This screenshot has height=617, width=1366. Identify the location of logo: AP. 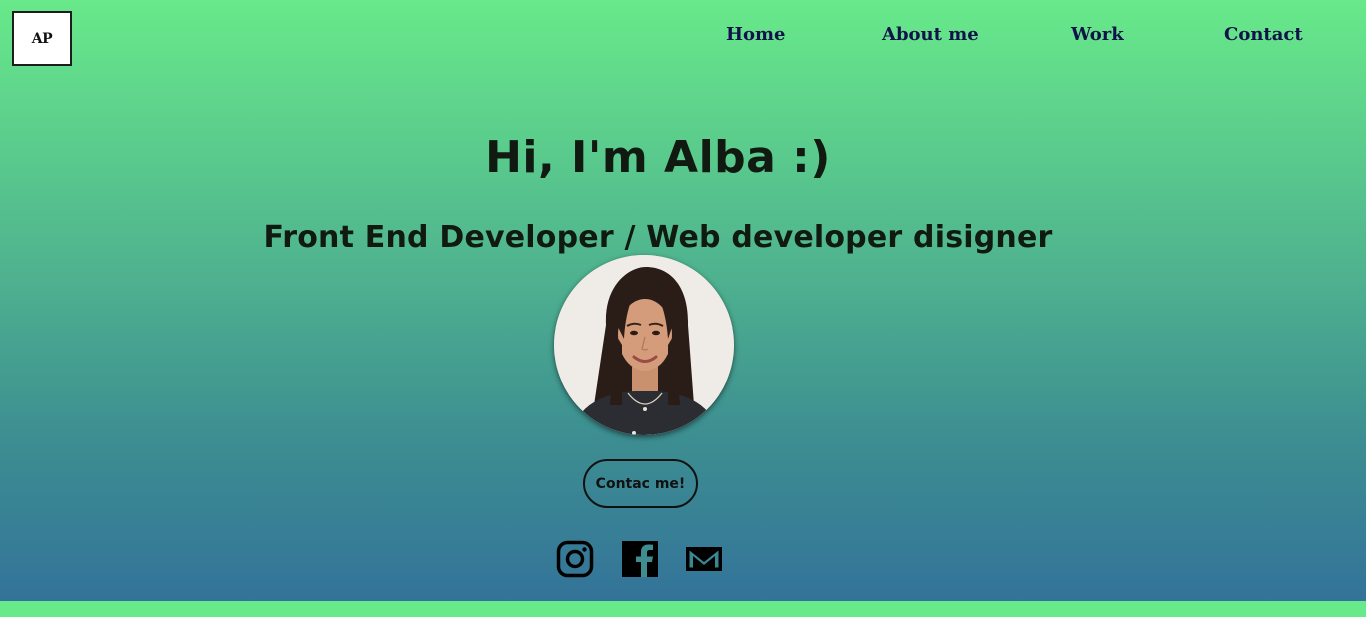
(42, 38).